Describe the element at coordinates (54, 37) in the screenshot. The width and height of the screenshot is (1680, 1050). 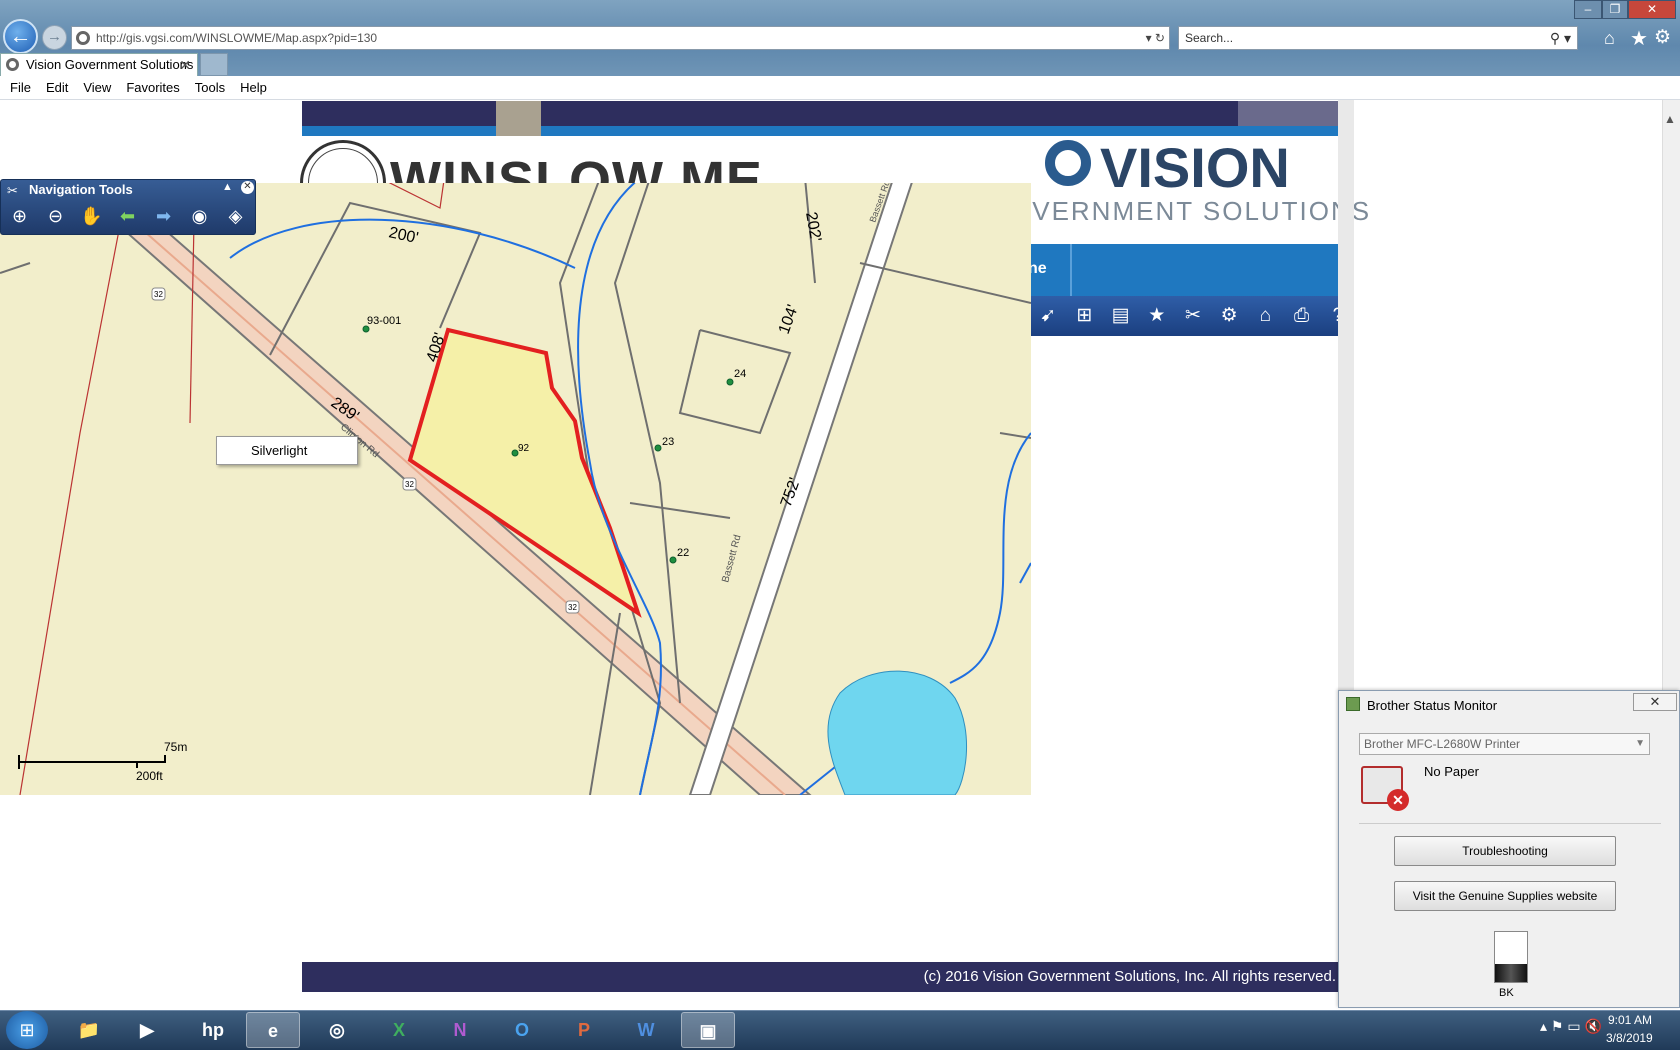
I see `forward-button: →` at that location.